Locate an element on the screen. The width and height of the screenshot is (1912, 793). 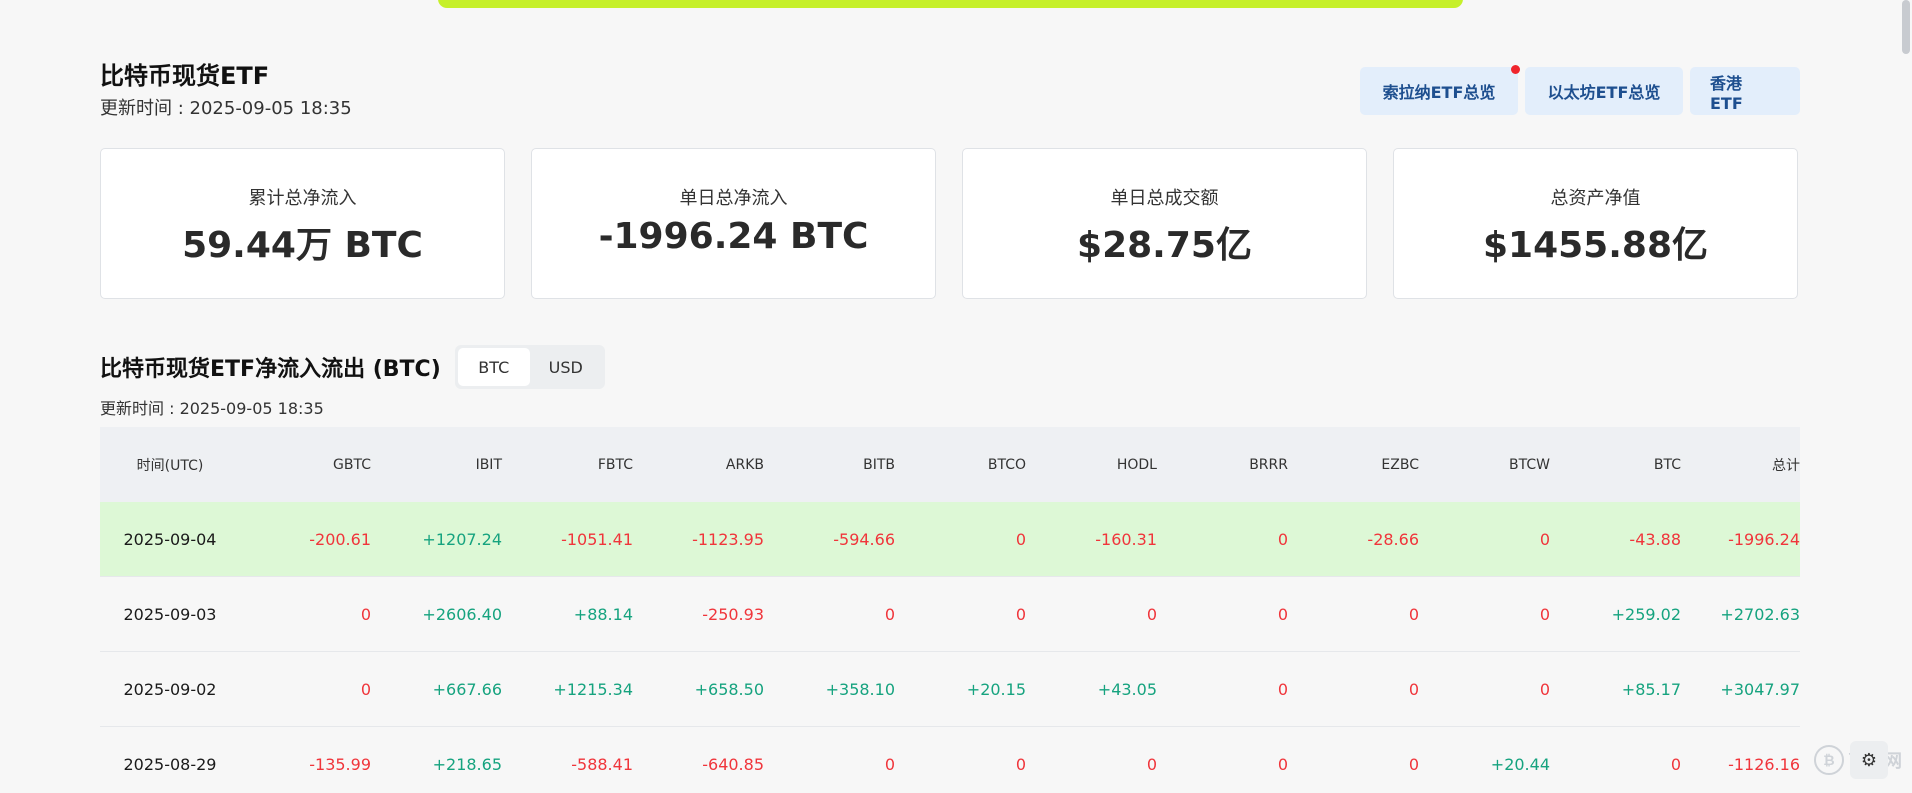
flow-value: -1123.95 is located at coordinates (728, 539).